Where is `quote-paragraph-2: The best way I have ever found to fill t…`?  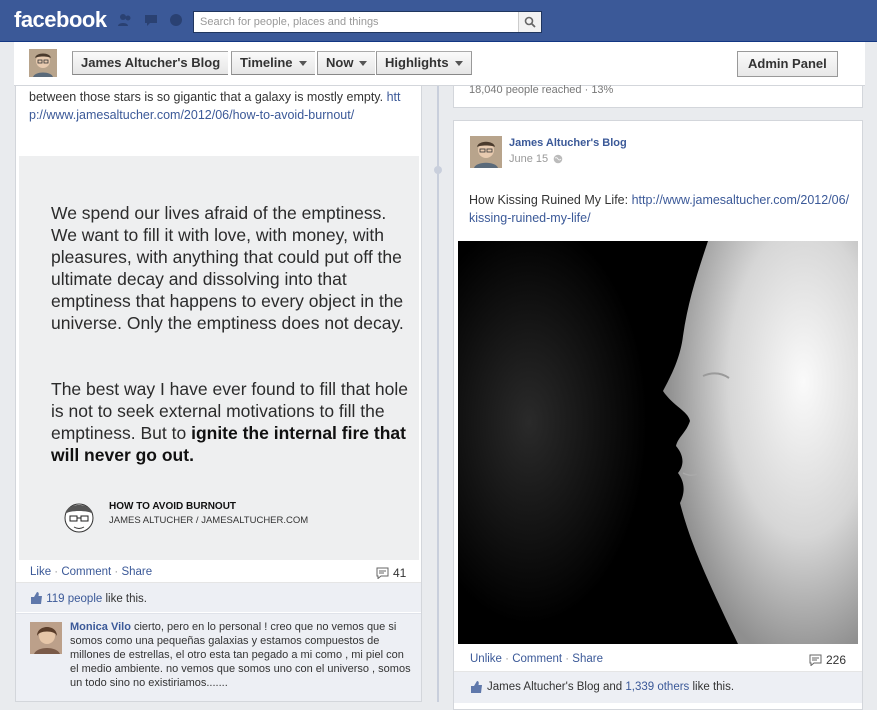
quote-paragraph-2: The best way I have ever found to fill t… is located at coordinates (231, 422).